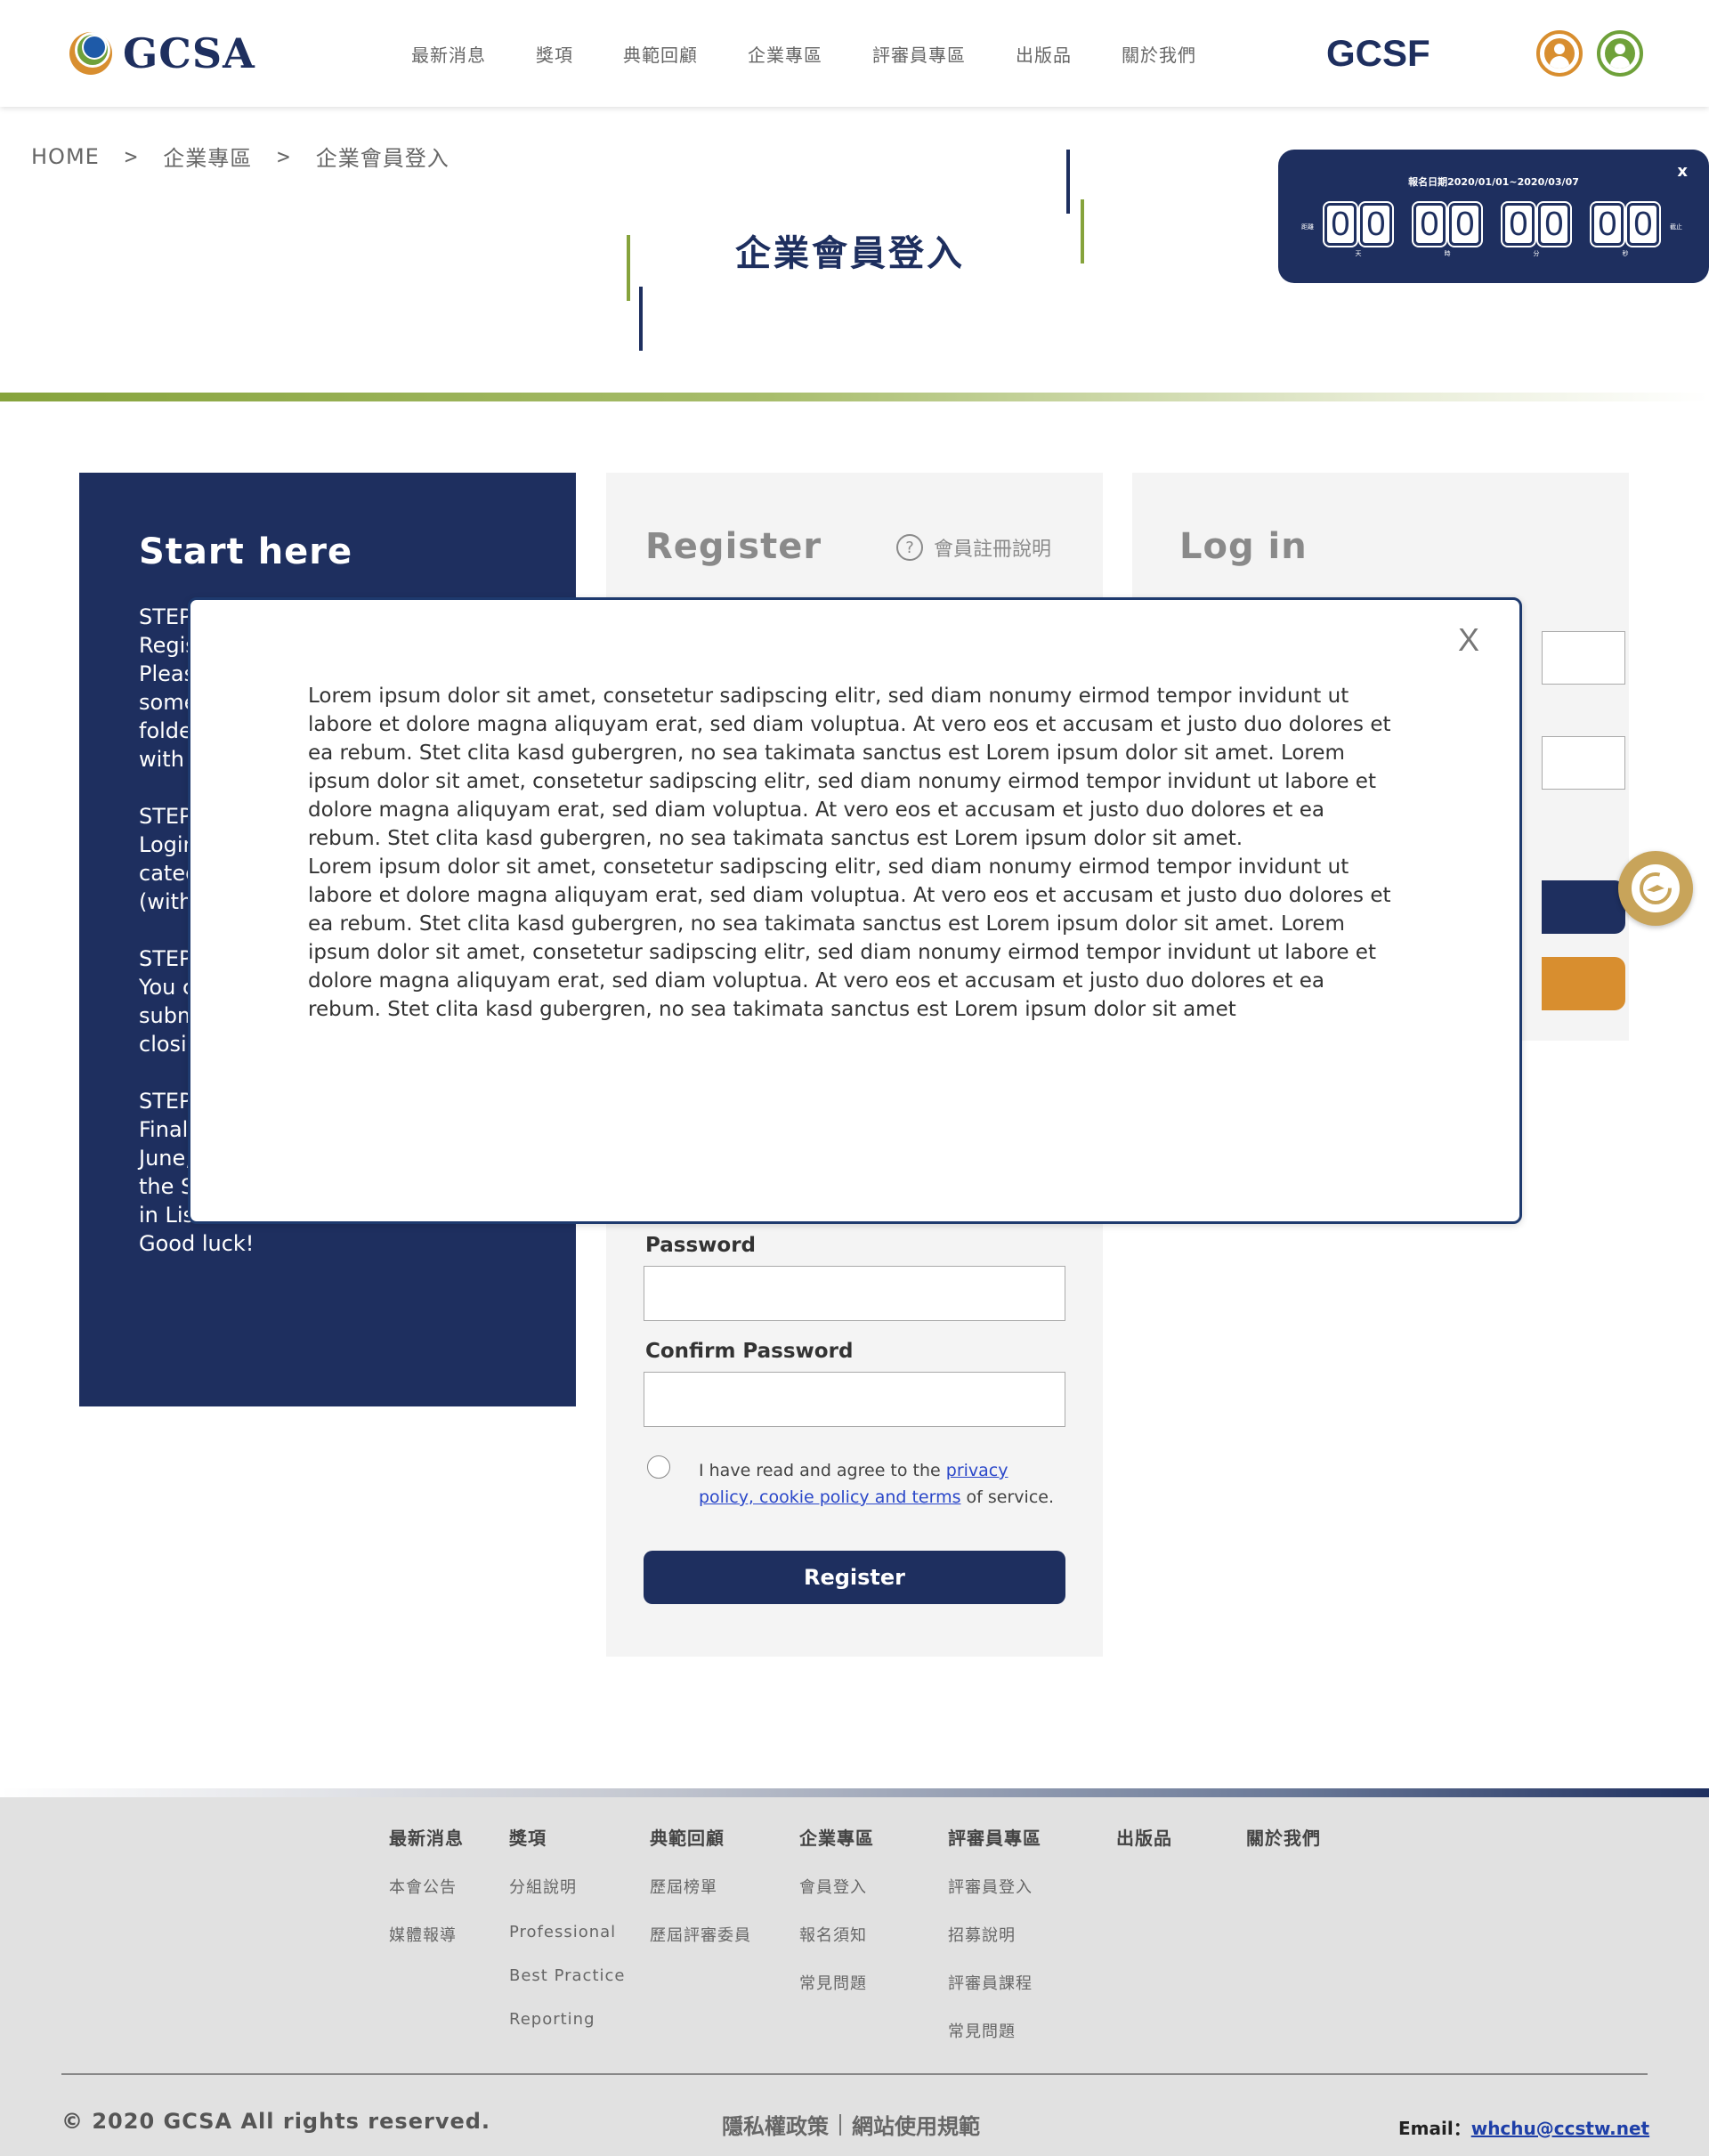 Image resolution: width=1709 pixels, height=2156 pixels. I want to click on nav-item-news: 最新消息, so click(448, 54).